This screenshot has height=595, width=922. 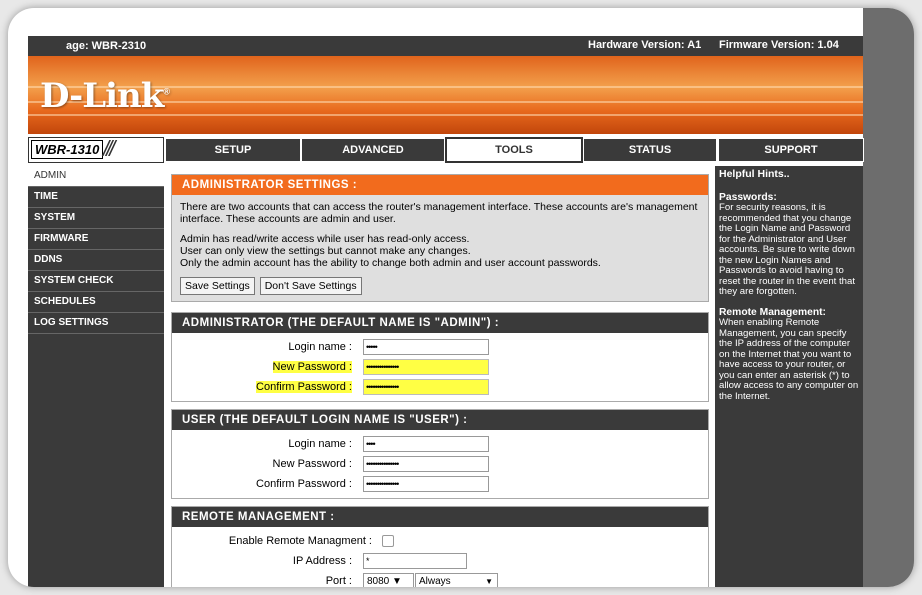 What do you see at coordinates (426, 367) in the screenshot?
I see `admin-new-password-field: •••••••••••••••` at bounding box center [426, 367].